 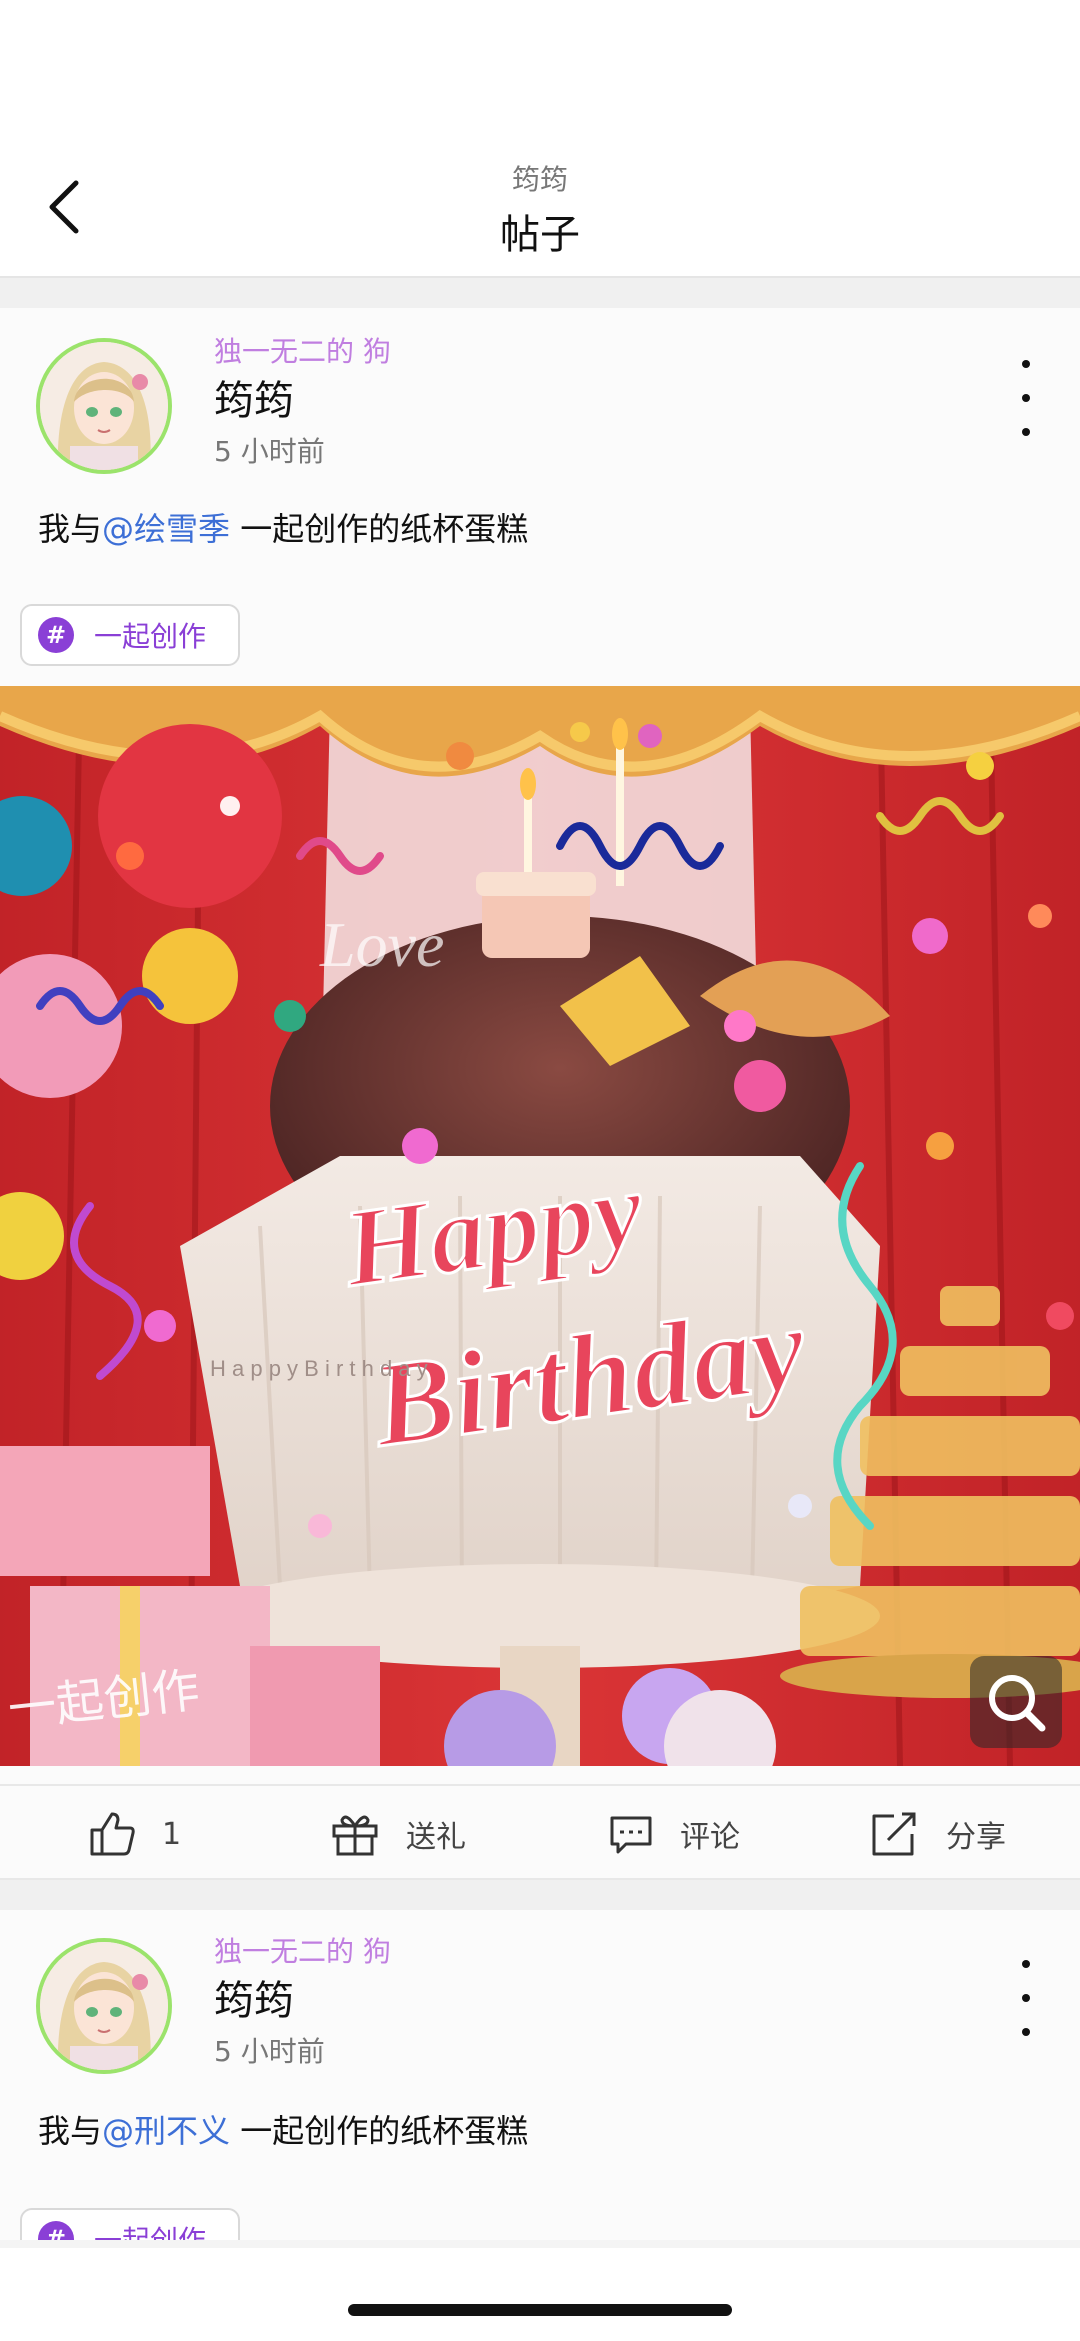 I want to click on comment-button: 评论, so click(x=674, y=1834).